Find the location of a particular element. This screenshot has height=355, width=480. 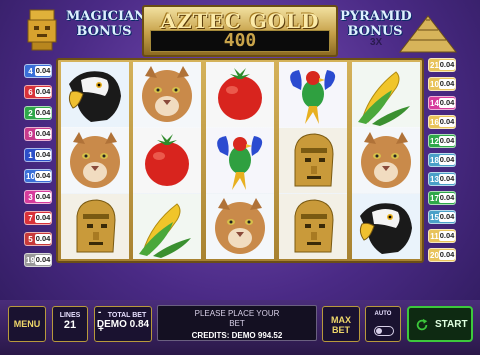

payline-badge: 2 0.04 is located at coordinates (38, 113).